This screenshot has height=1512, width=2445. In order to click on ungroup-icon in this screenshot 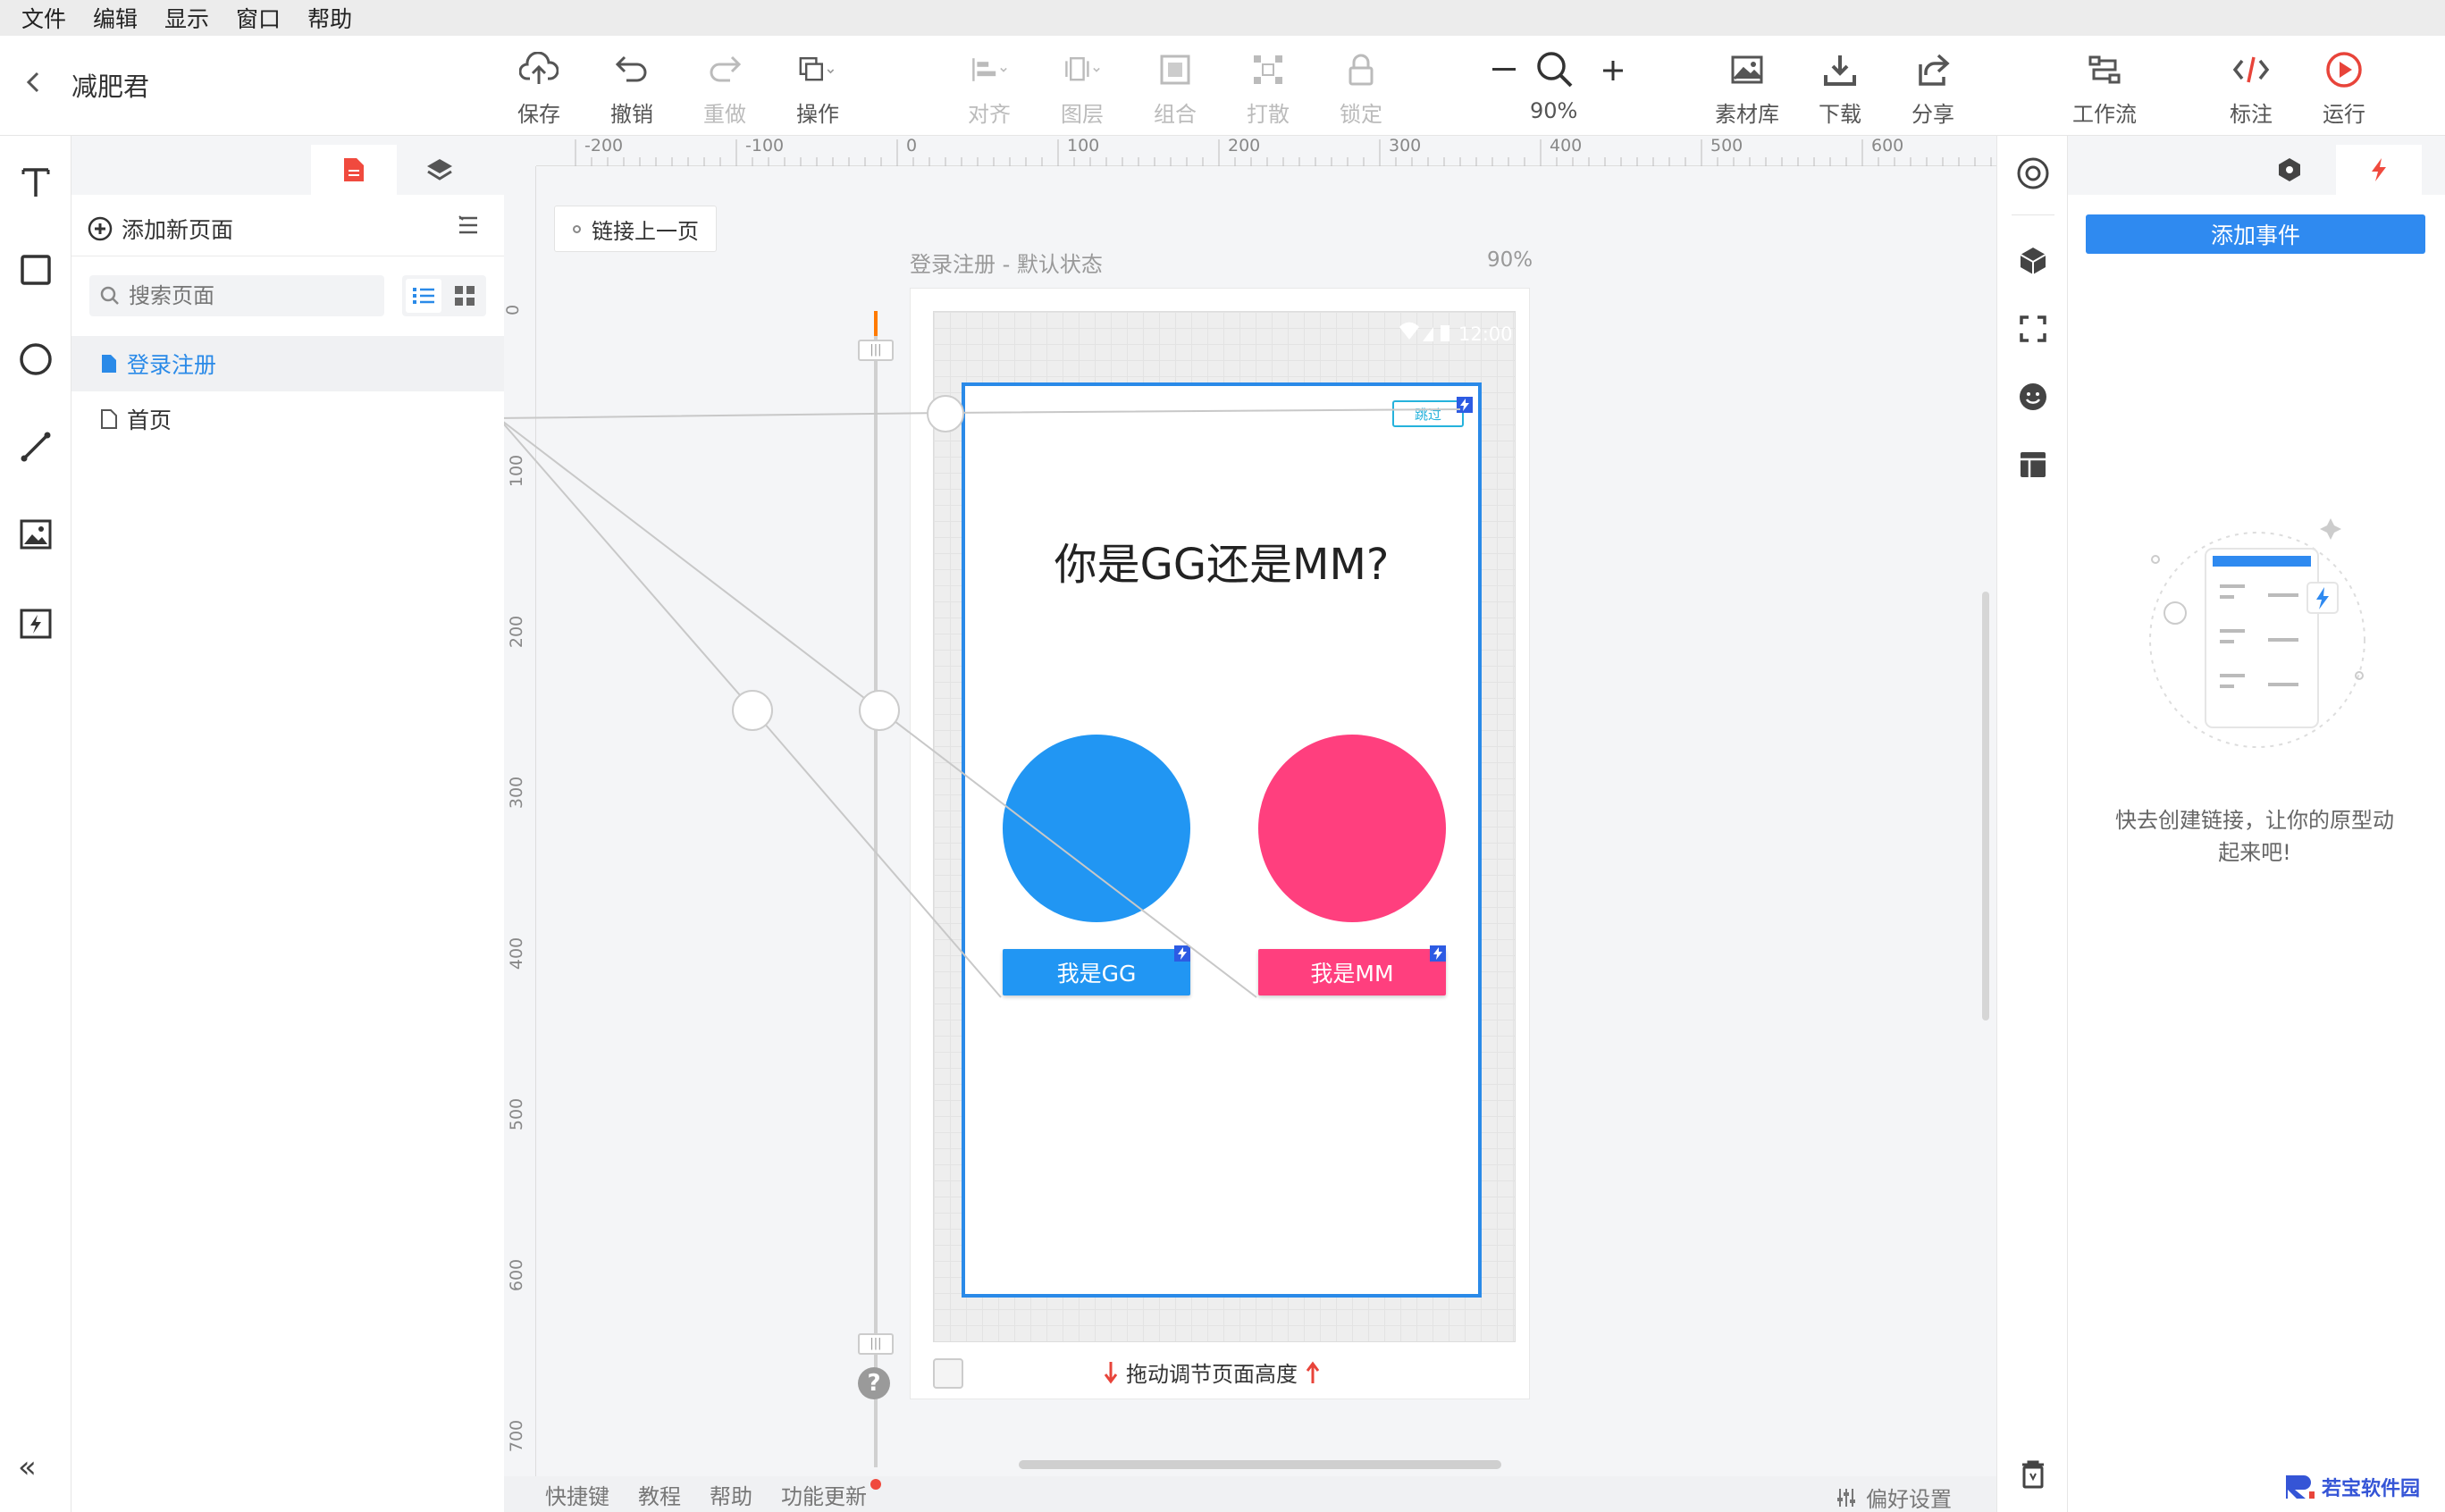, I will do `click(1268, 69)`.